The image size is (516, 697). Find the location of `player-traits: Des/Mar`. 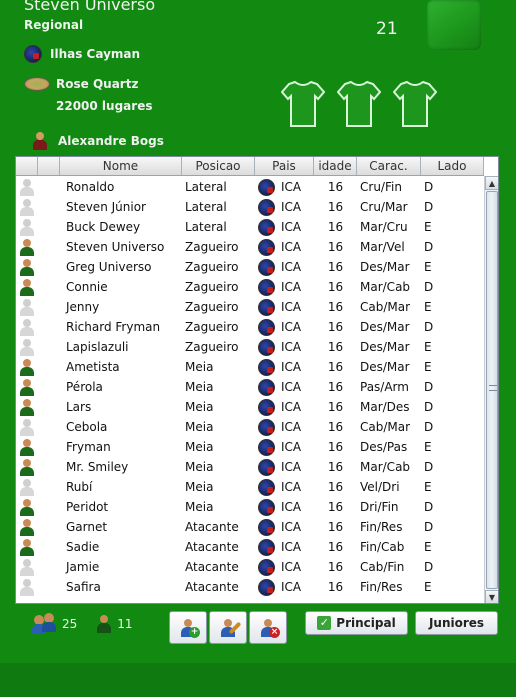

player-traits: Des/Mar is located at coordinates (385, 347).